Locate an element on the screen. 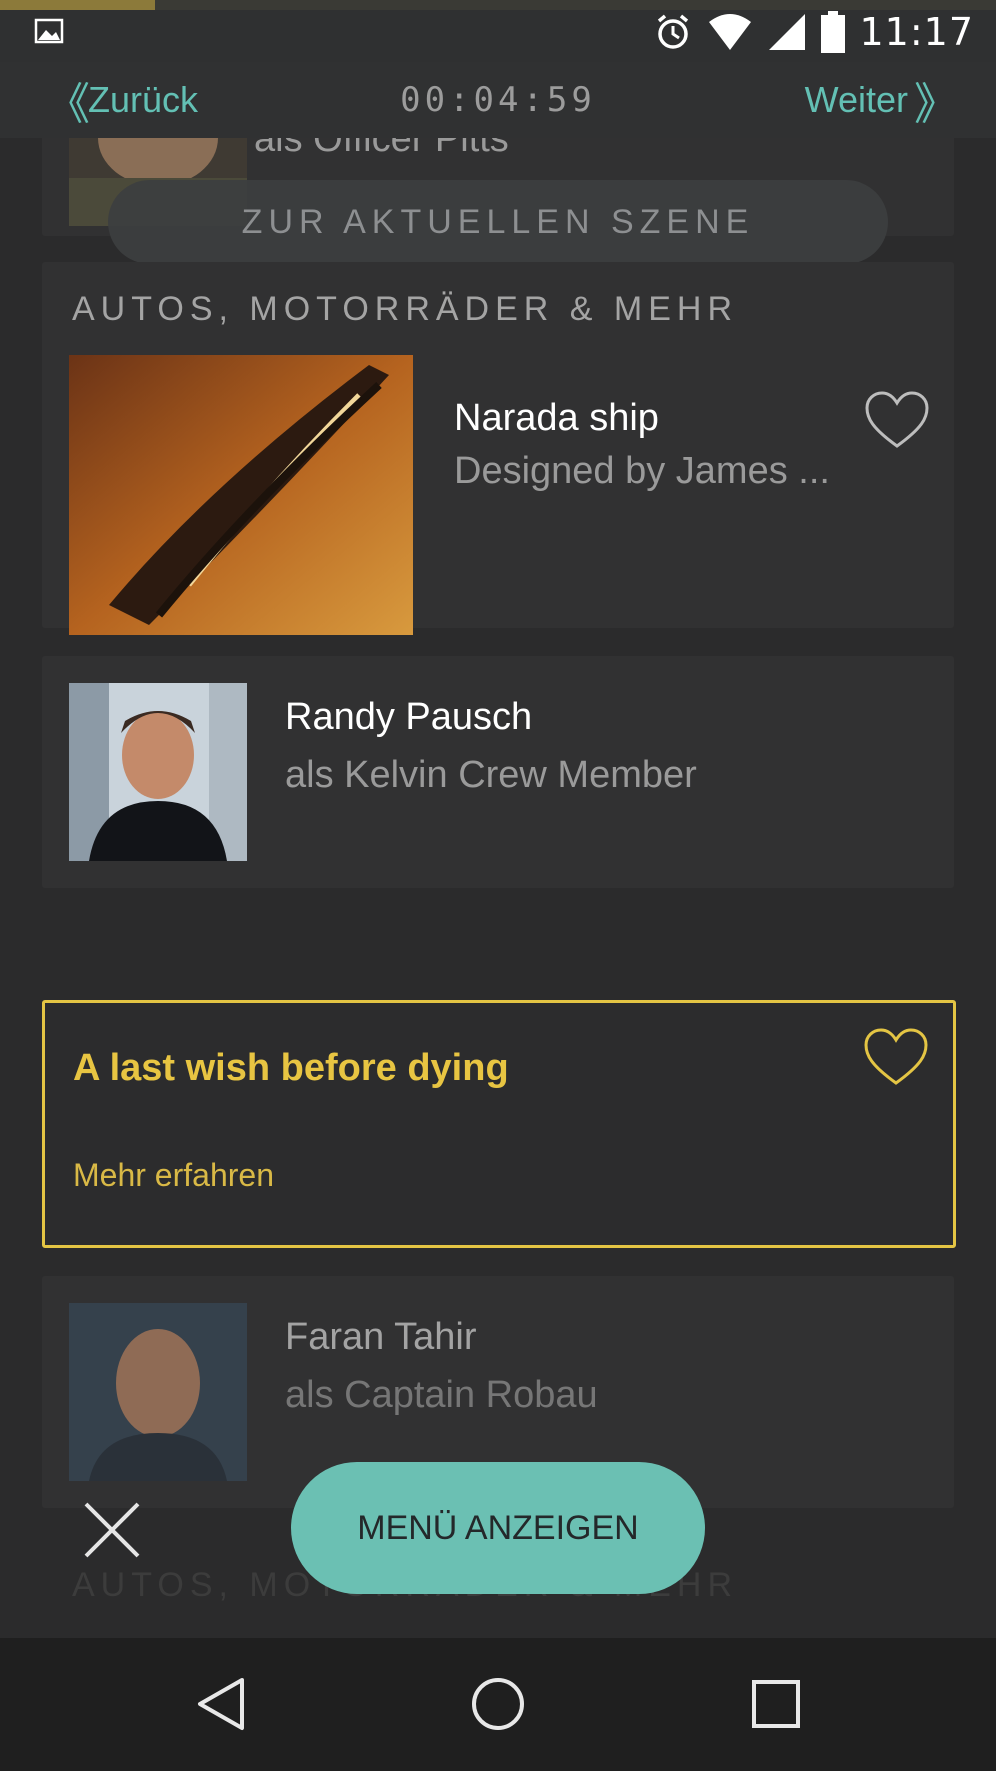 This screenshot has width=996, height=1771. actor-photo-randy-pausch is located at coordinates (158, 772).